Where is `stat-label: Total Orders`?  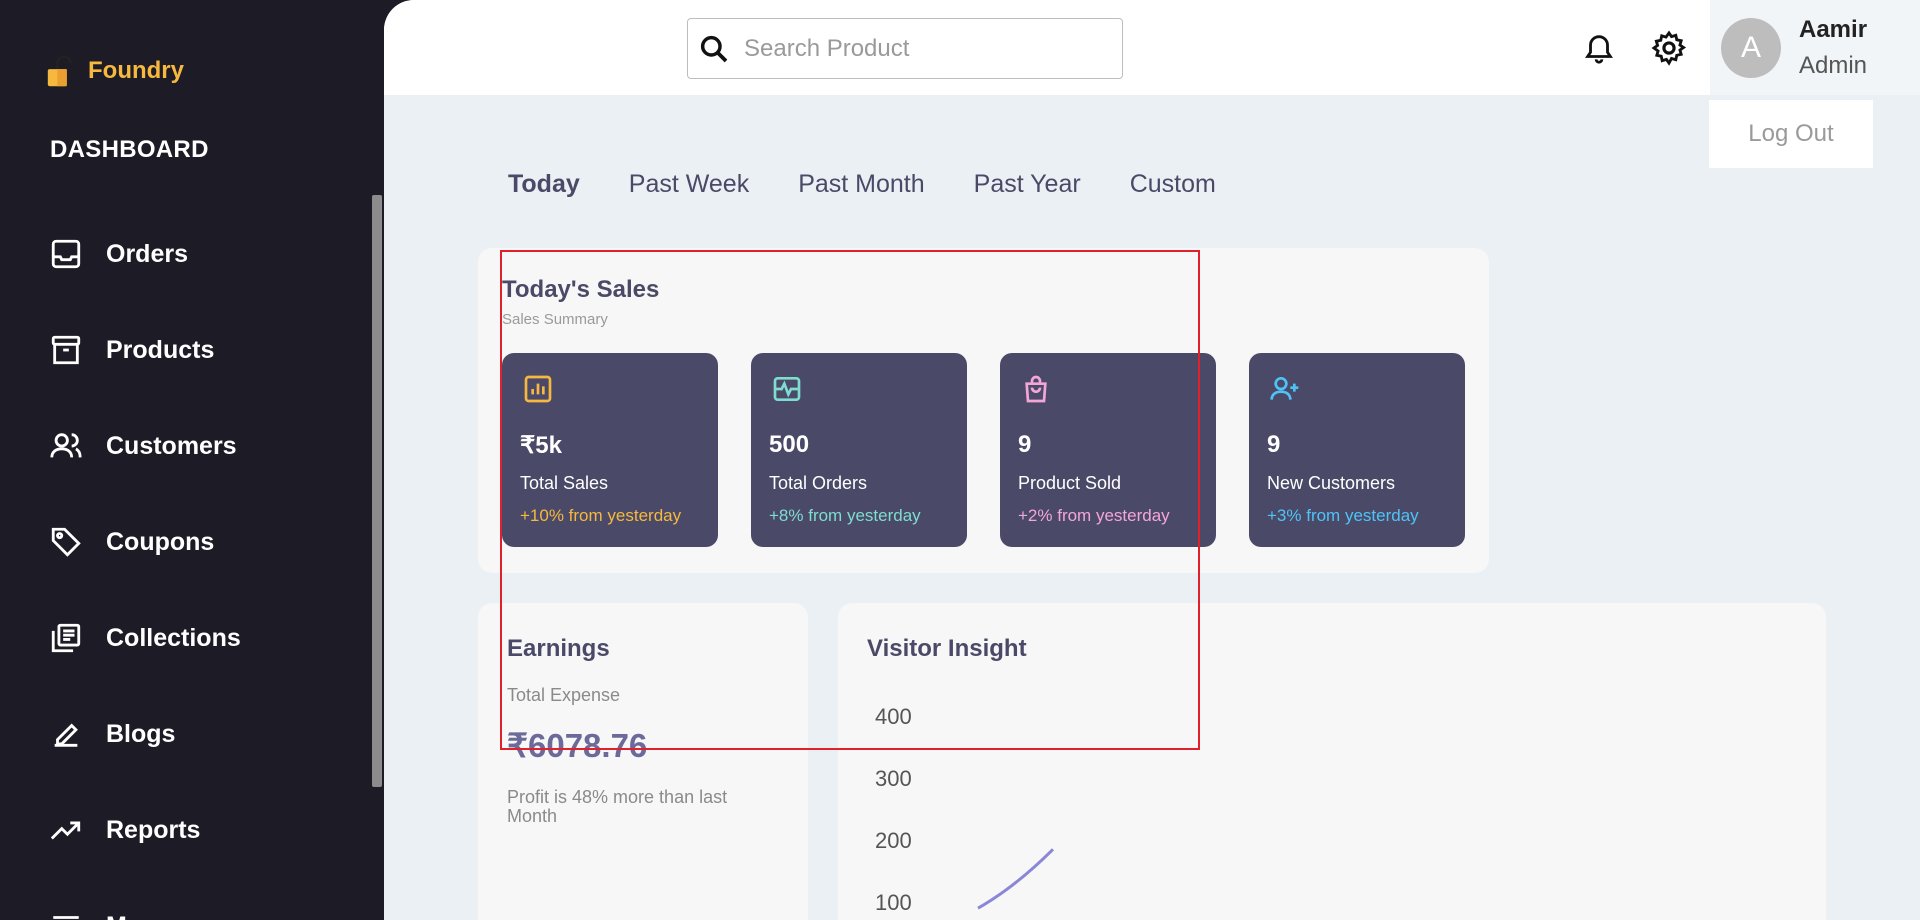
stat-label: Total Orders is located at coordinates (818, 483).